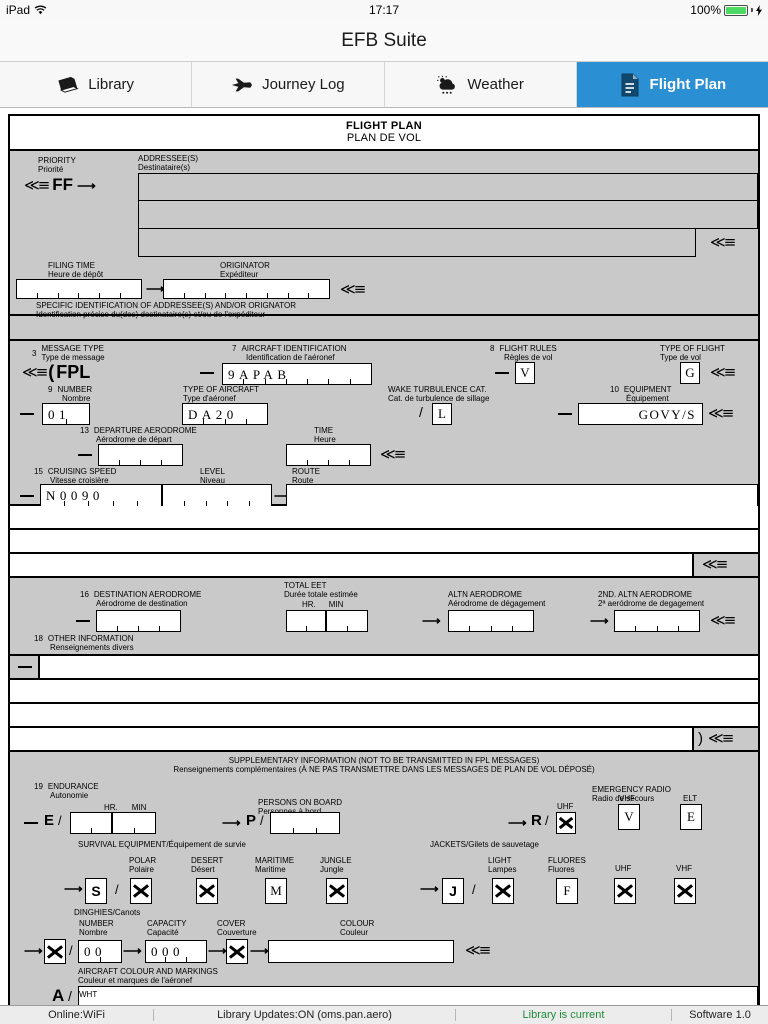  What do you see at coordinates (525, 373) in the screenshot?
I see `item8-field: V` at bounding box center [525, 373].